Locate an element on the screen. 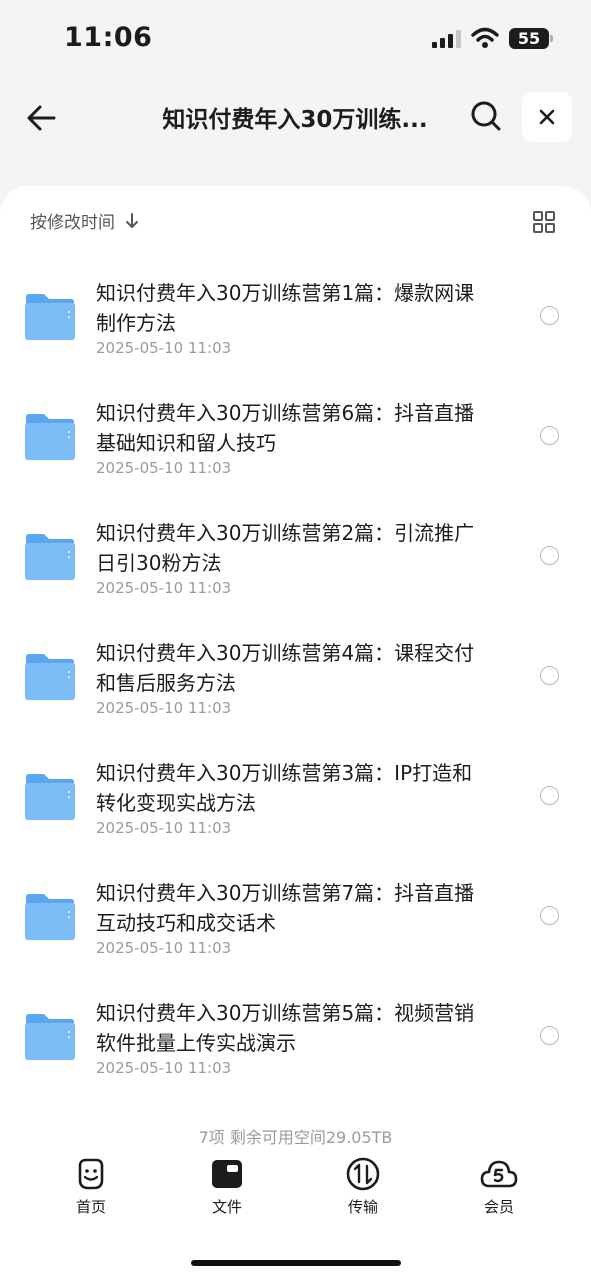 The height and width of the screenshot is (1280, 591). storage-summary: 7项 剩余可用空间29.05TB is located at coordinates (295, 1137).